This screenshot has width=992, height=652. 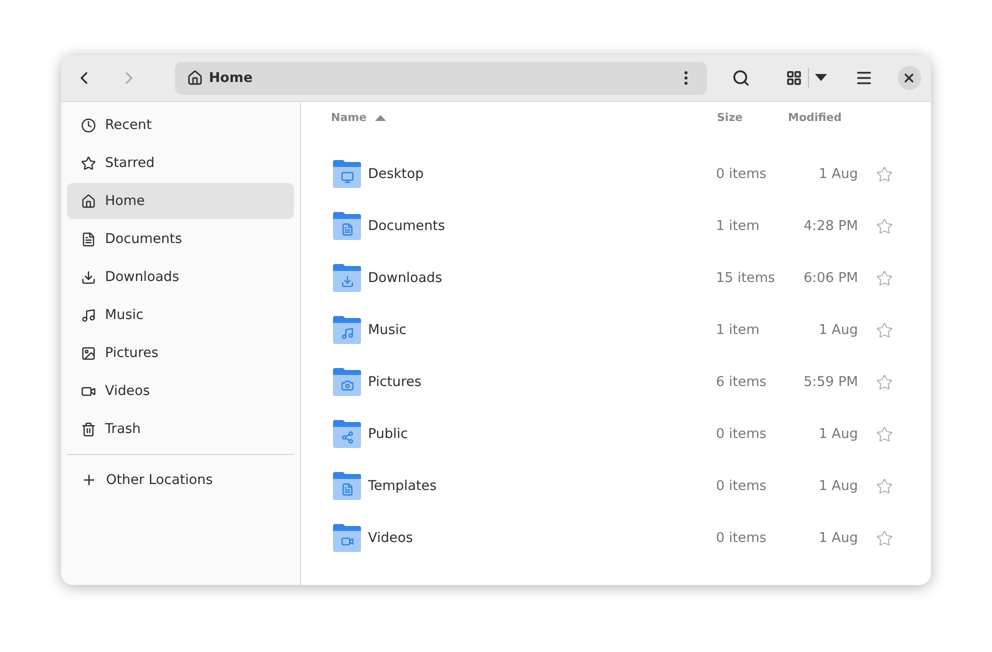 I want to click on file-name: Templates, so click(x=403, y=486).